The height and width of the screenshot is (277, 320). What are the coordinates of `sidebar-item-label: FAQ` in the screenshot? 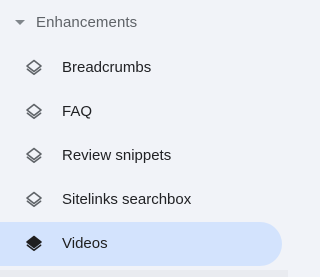 It's located at (77, 111).